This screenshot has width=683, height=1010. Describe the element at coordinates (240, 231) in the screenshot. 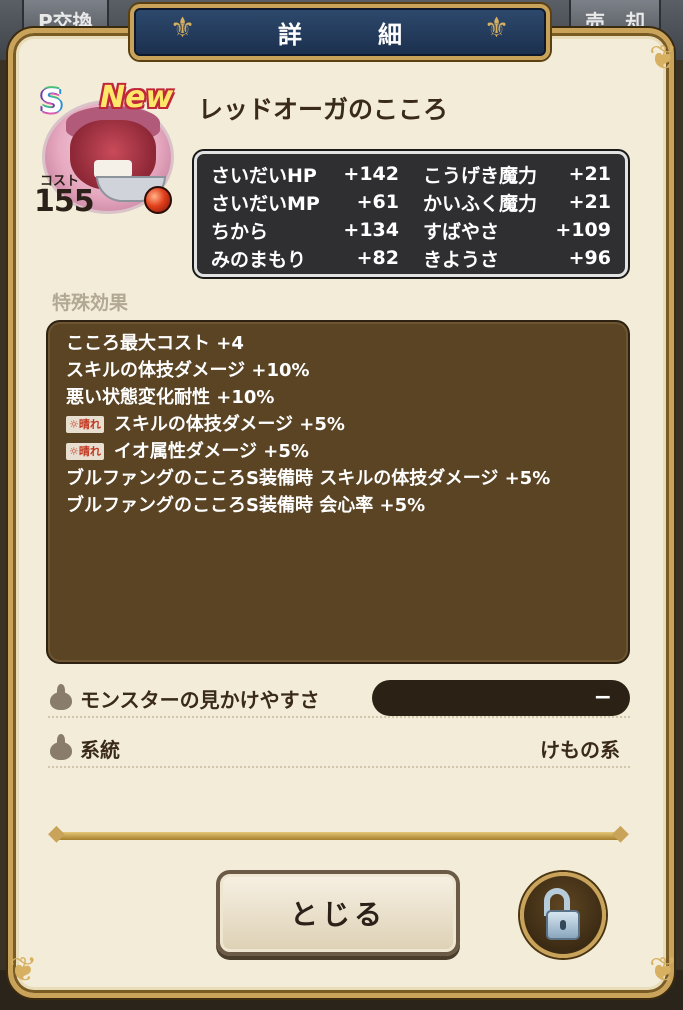

I see `stat-label: ちから` at that location.